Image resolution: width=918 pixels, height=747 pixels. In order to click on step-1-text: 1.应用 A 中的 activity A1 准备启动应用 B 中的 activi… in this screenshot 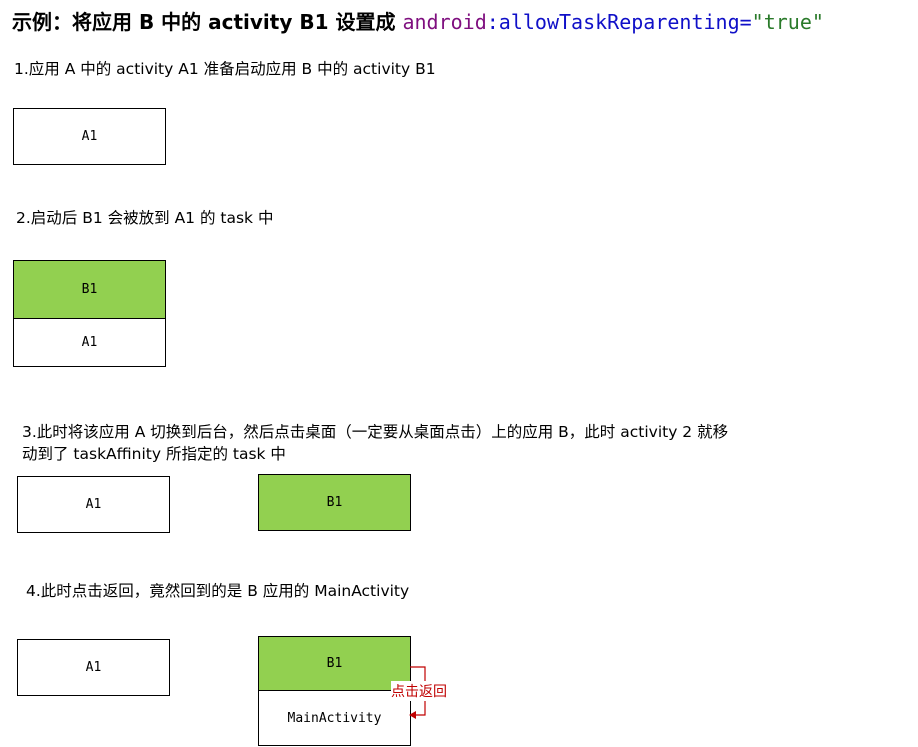, I will do `click(225, 69)`.